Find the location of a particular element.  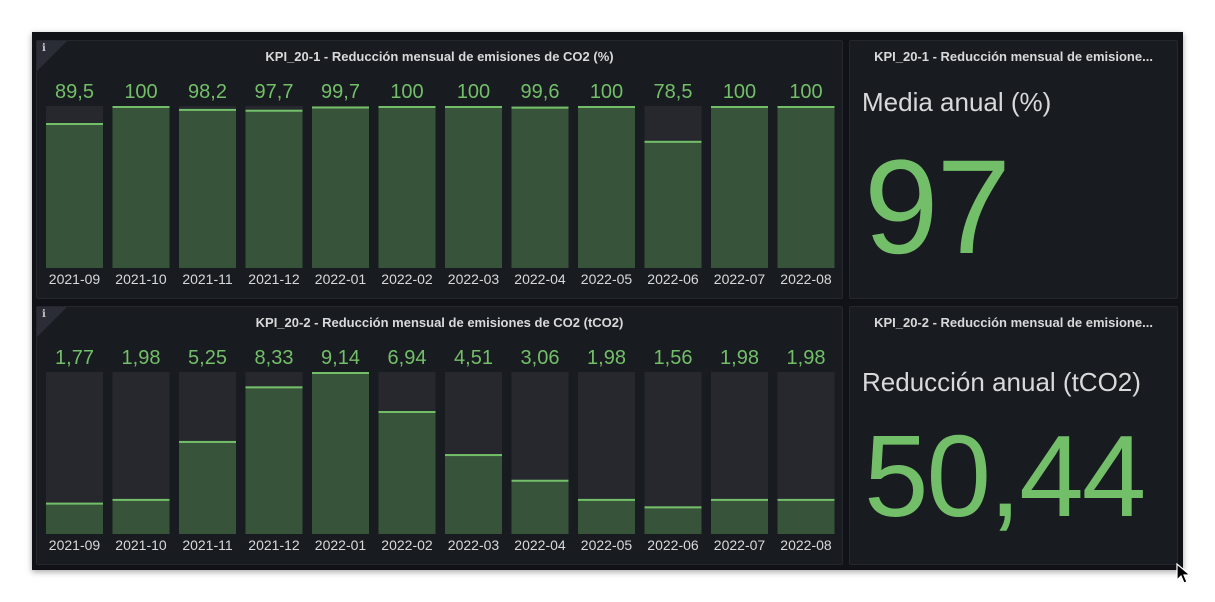

value-label: 4,51 is located at coordinates (473, 358).